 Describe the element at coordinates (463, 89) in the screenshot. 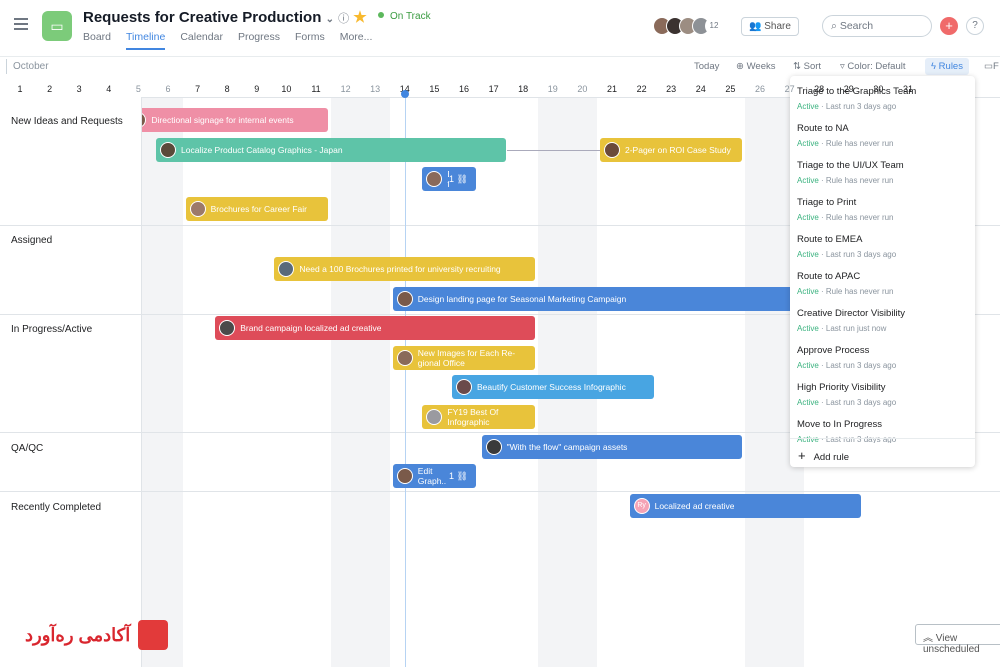

I see `day-label: 16` at that location.